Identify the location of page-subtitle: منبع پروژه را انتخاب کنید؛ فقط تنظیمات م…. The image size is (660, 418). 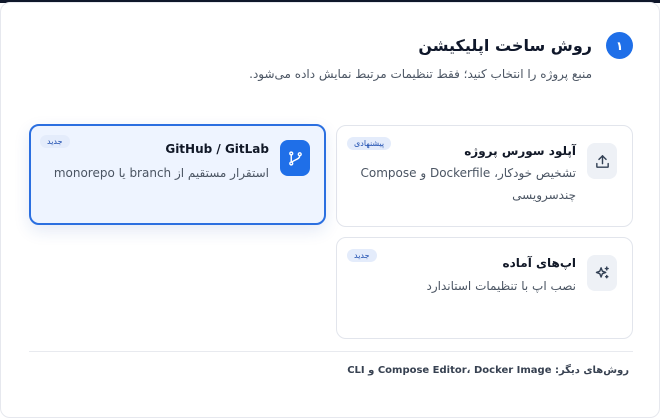
(420, 74).